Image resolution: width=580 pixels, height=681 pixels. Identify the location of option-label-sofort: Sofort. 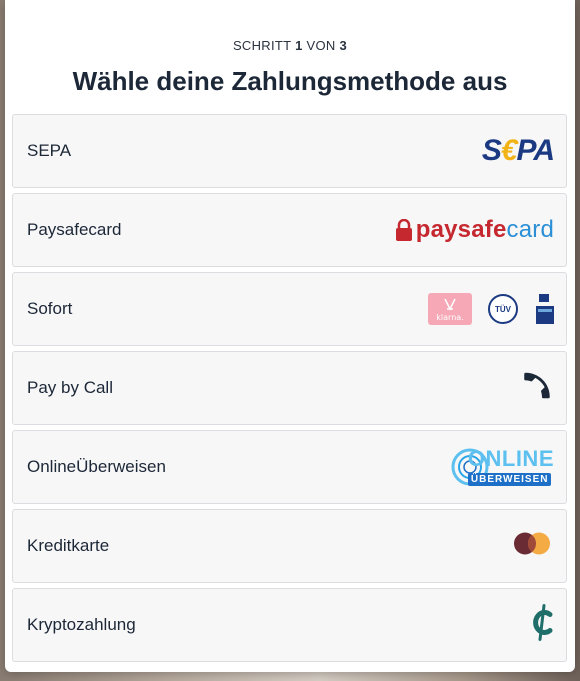
(50, 308).